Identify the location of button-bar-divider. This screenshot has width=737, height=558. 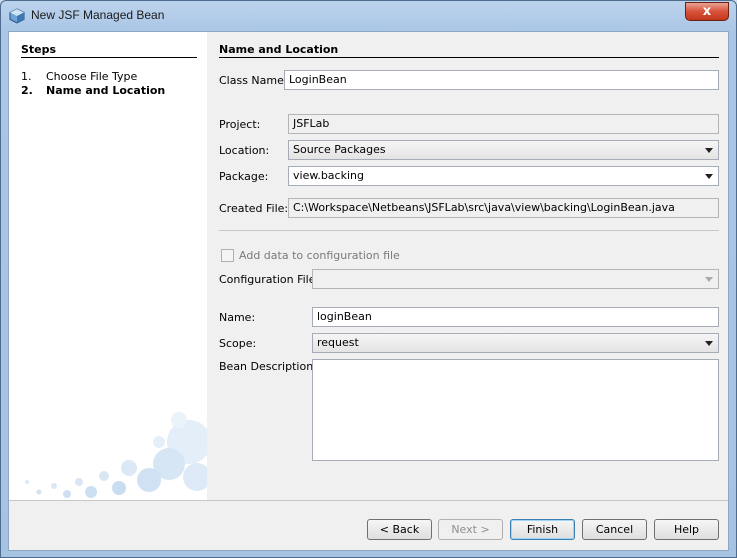
(368, 500).